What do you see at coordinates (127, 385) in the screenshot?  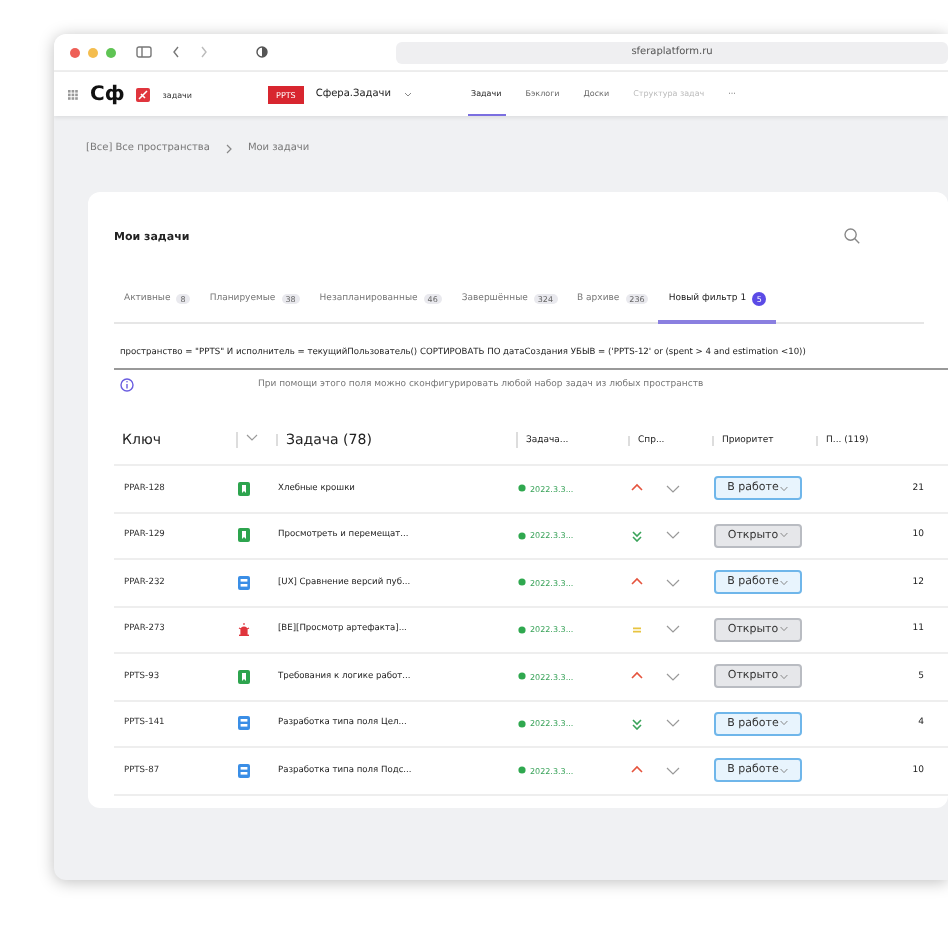 I see `info-icon` at bounding box center [127, 385].